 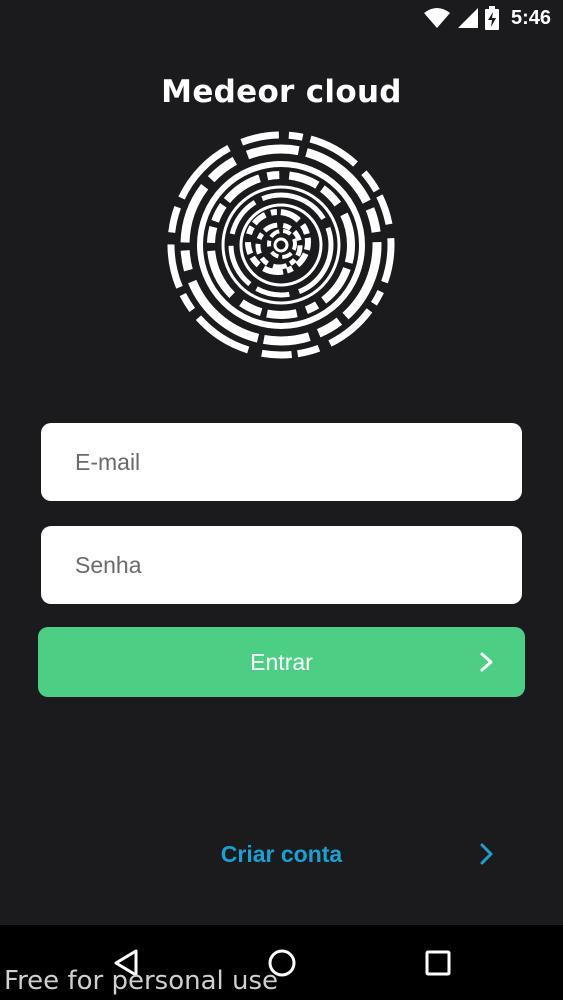 I want to click on create-account-label: Criar conta, so click(x=281, y=854).